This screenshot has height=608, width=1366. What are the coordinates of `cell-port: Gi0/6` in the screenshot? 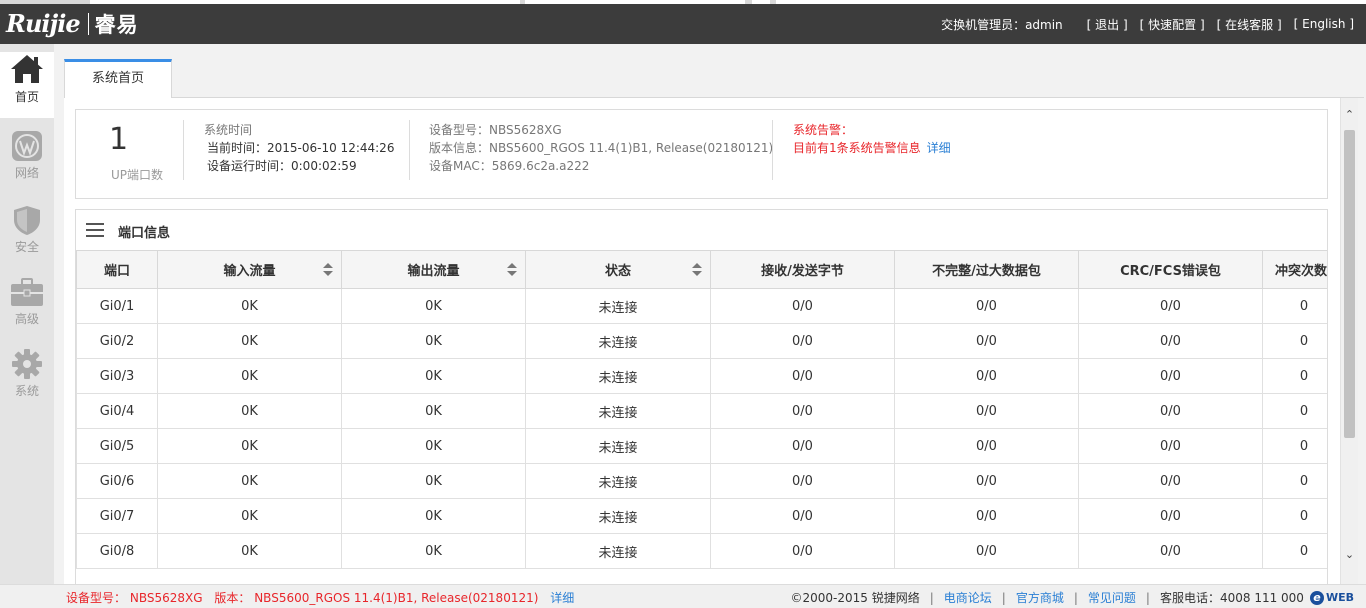 It's located at (117, 481).